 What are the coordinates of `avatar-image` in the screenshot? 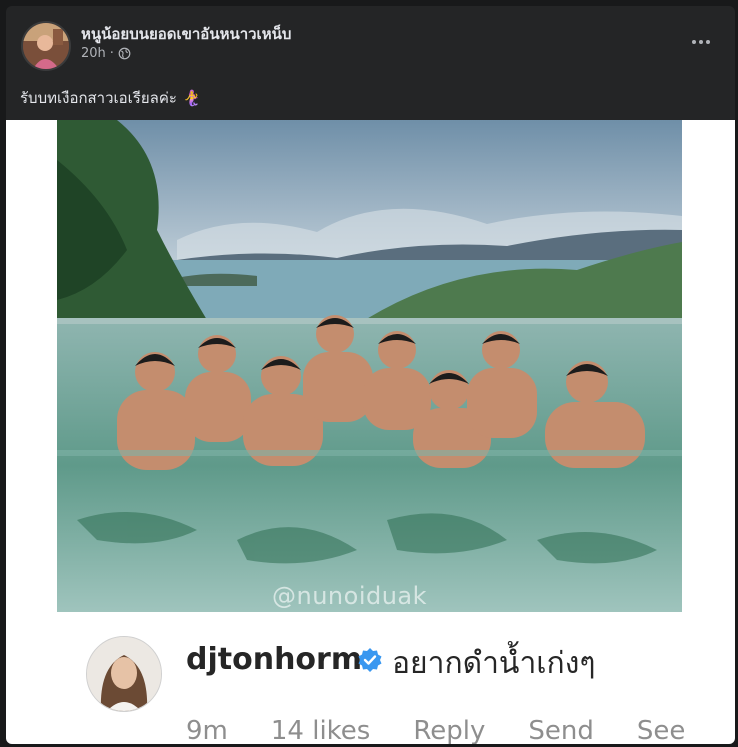 It's located at (46, 46).